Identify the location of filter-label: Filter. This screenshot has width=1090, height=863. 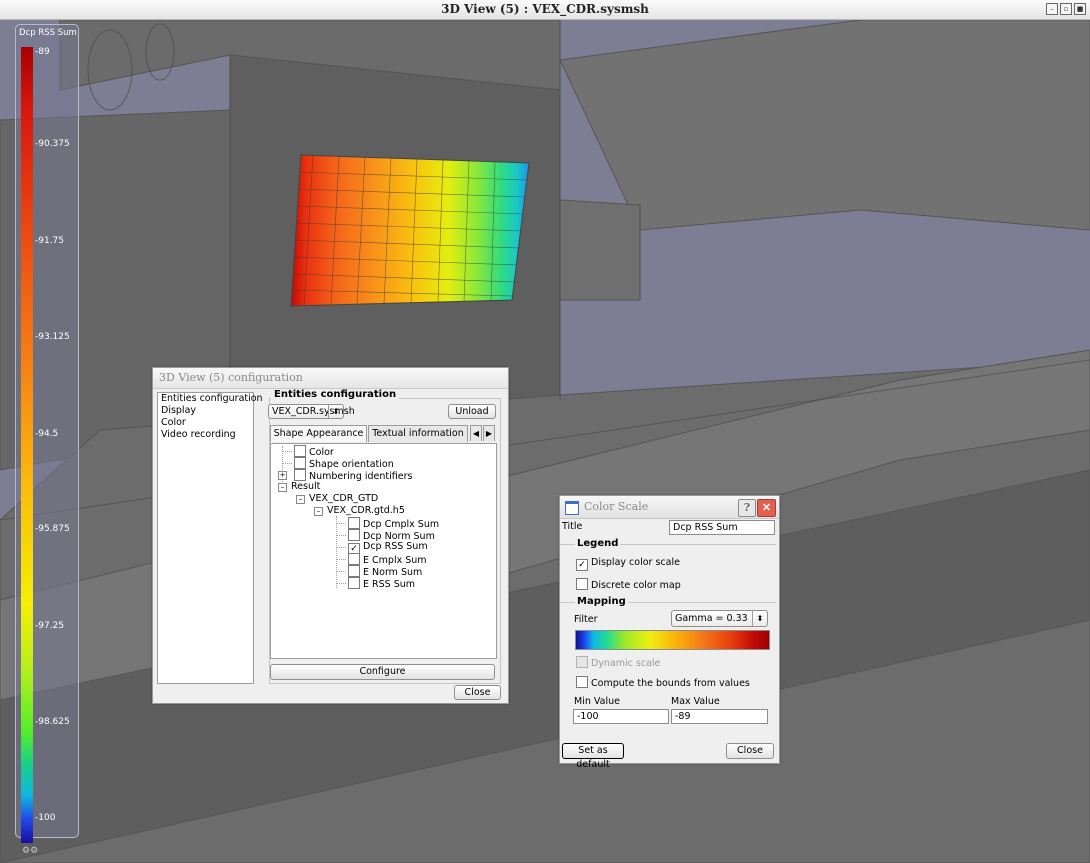
(586, 619).